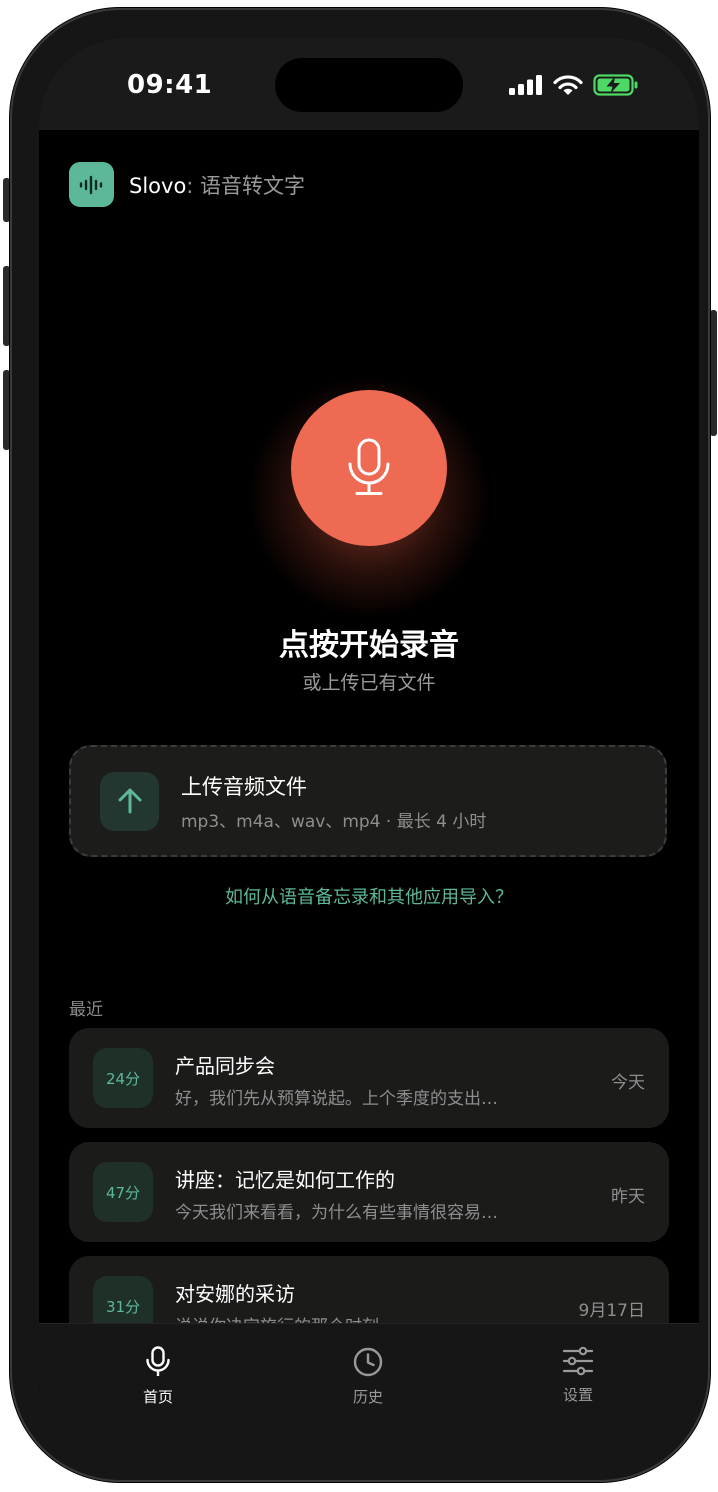  Describe the element at coordinates (577, 1395) in the screenshot. I see `tab-settings-label: 设置` at that location.